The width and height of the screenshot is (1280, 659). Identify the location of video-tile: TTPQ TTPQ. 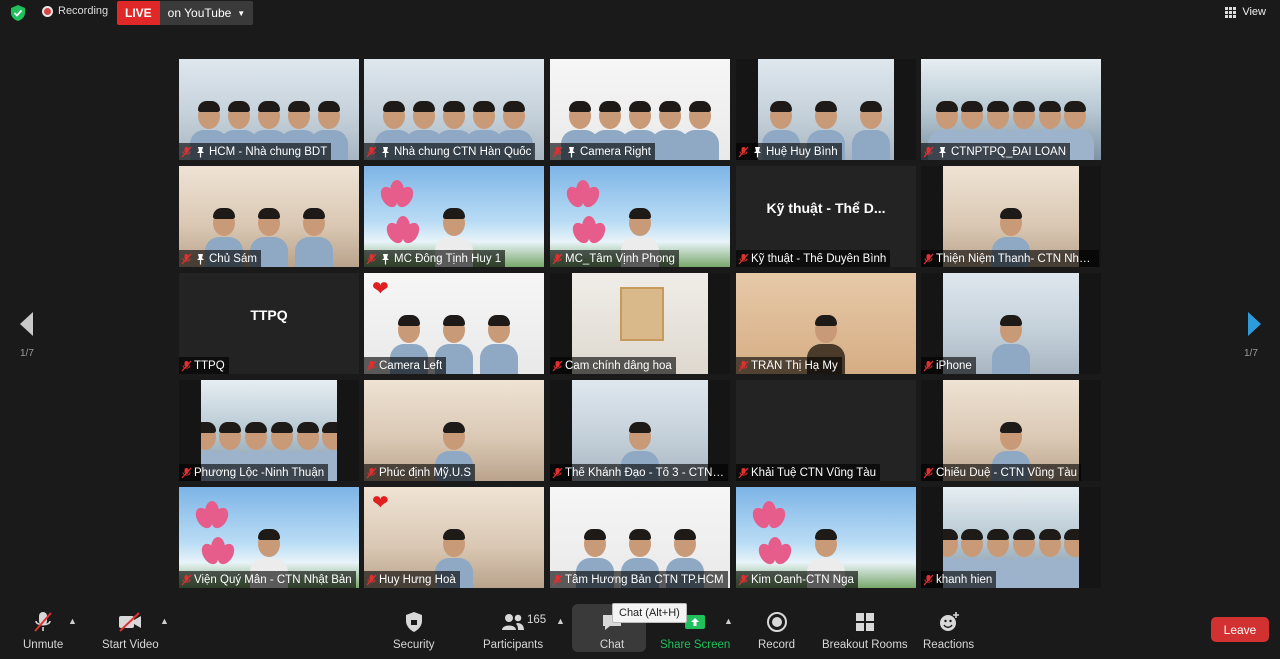
(269, 323).